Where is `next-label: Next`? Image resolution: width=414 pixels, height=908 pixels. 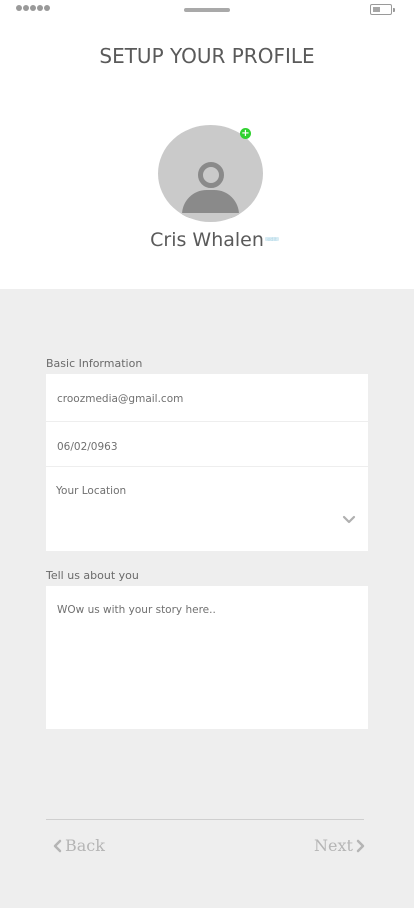
next-label: Next is located at coordinates (333, 845).